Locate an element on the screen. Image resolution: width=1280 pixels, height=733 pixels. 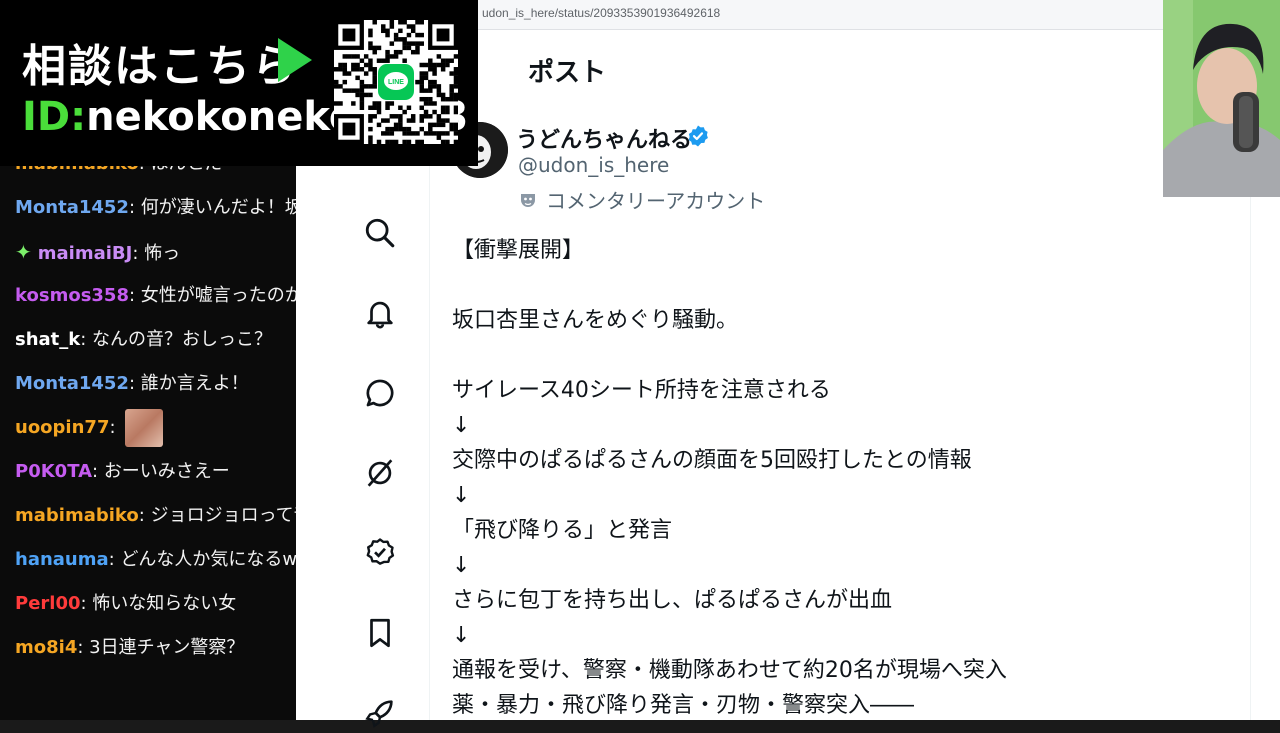
banner-id-label: ID: is located at coordinates (54, 117).